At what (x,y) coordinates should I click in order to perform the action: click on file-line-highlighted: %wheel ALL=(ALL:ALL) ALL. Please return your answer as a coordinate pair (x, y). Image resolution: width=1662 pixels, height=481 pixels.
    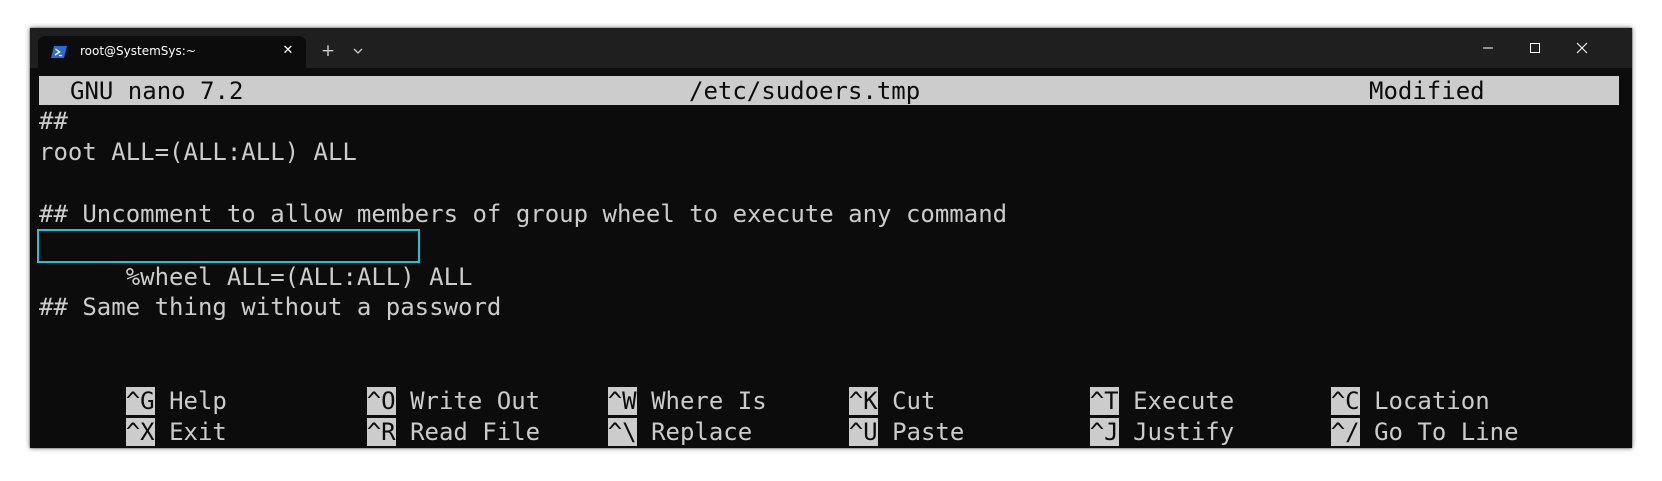
    Looking at the image, I should click on (254, 260).